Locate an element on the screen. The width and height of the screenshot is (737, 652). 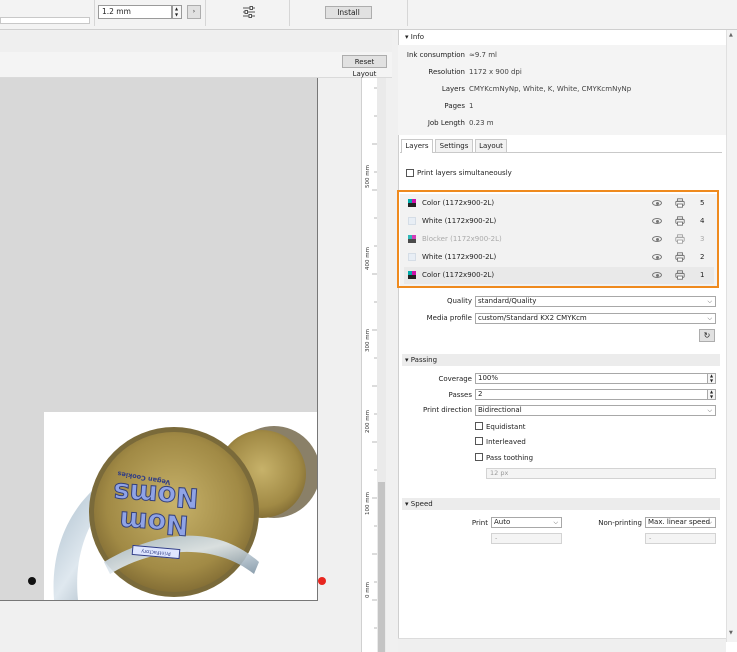
info-value: 1172 x 900 dpi is located at coordinates (495, 72).